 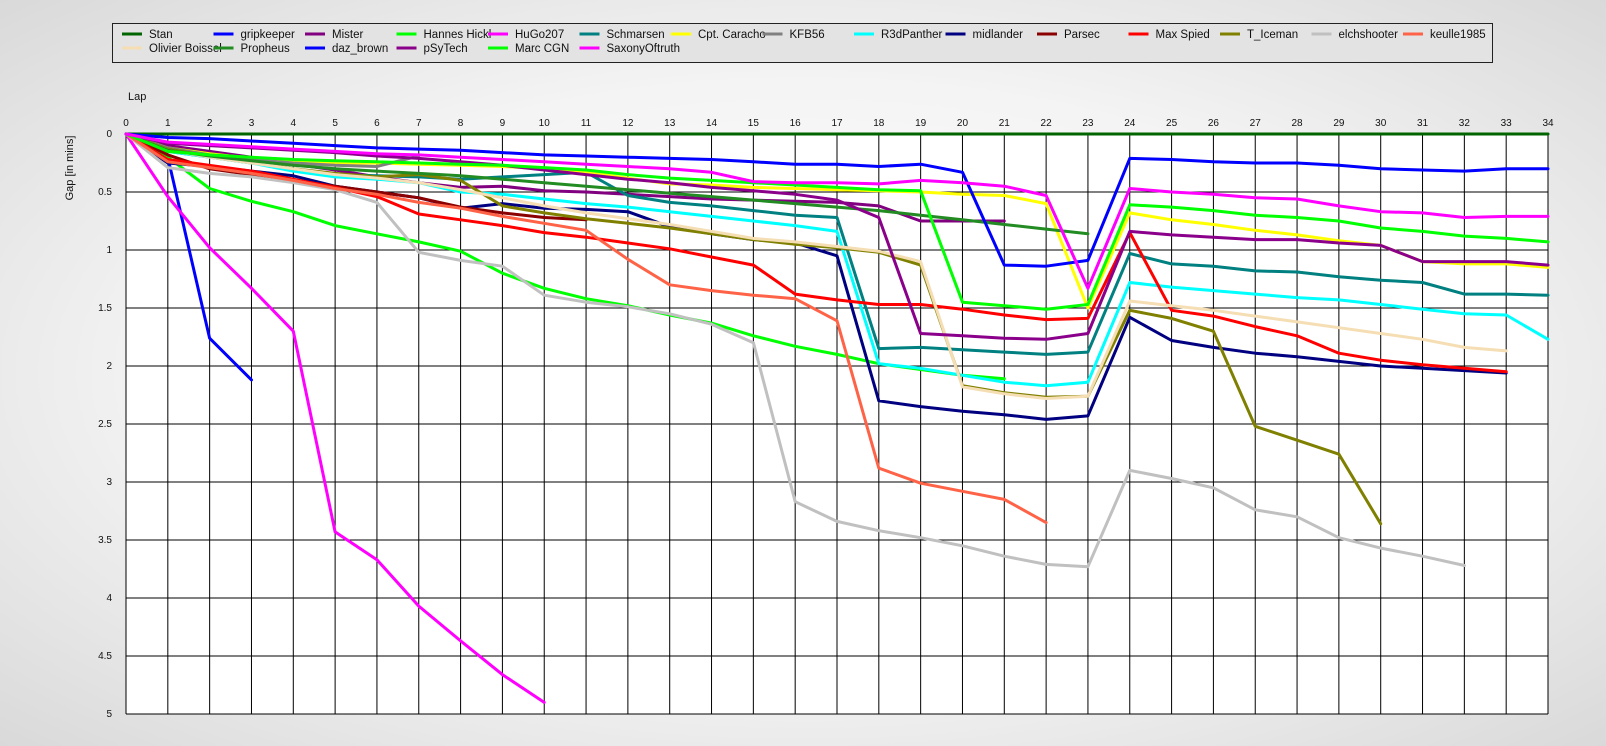 What do you see at coordinates (1548, 123) in the screenshot?
I see `x-tick-label: 34` at bounding box center [1548, 123].